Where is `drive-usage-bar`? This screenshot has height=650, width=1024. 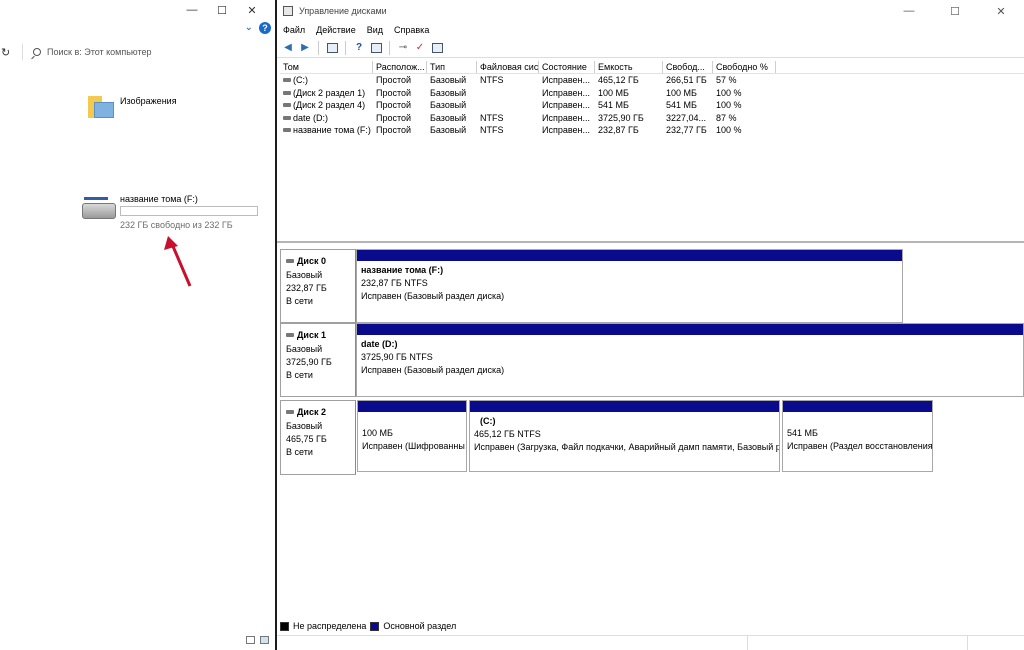
drive-usage-bar is located at coordinates (189, 211).